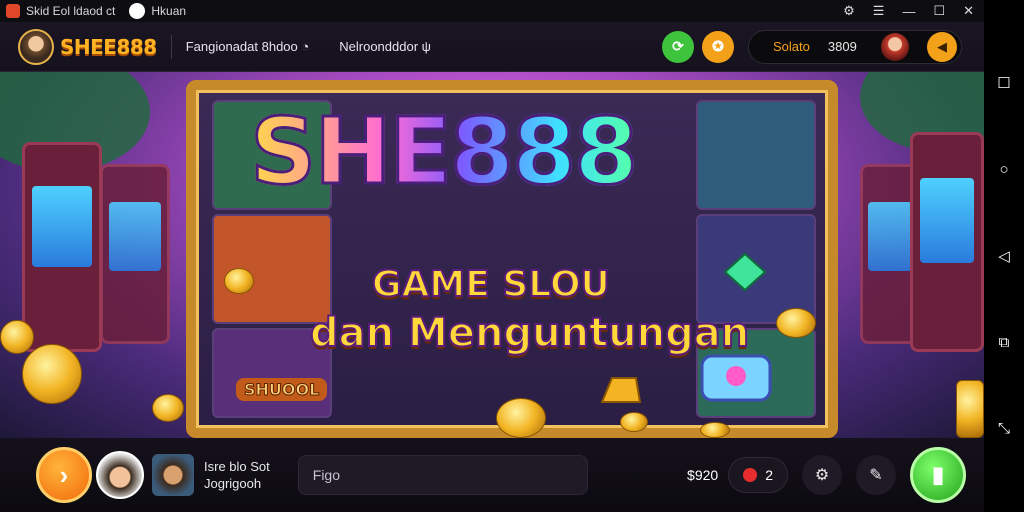  Describe the element at coordinates (36, 46) in the screenshot. I see `brand-avatar-icon` at that location.